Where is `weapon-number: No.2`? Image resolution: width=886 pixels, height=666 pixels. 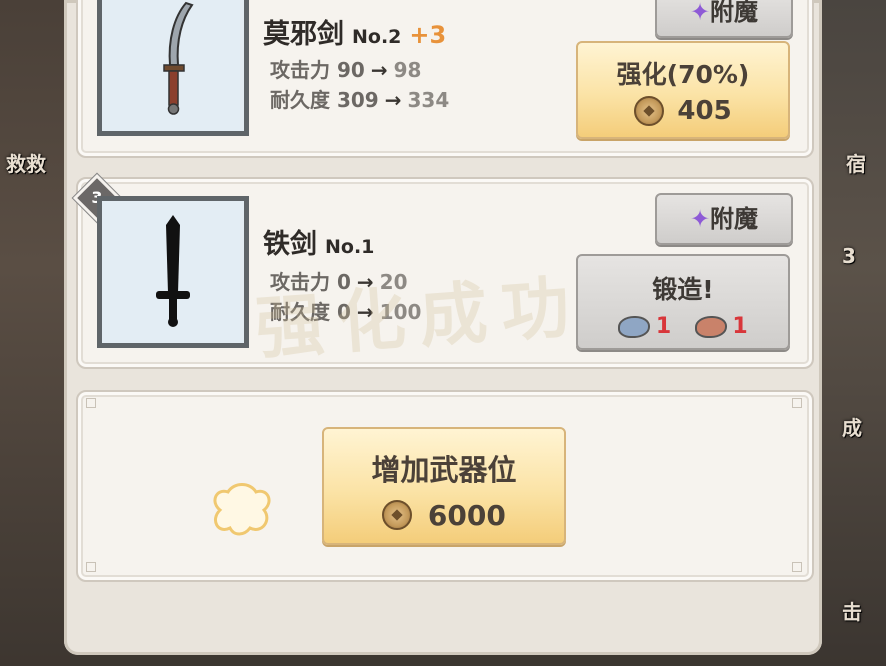 weapon-number: No.2 is located at coordinates (377, 37).